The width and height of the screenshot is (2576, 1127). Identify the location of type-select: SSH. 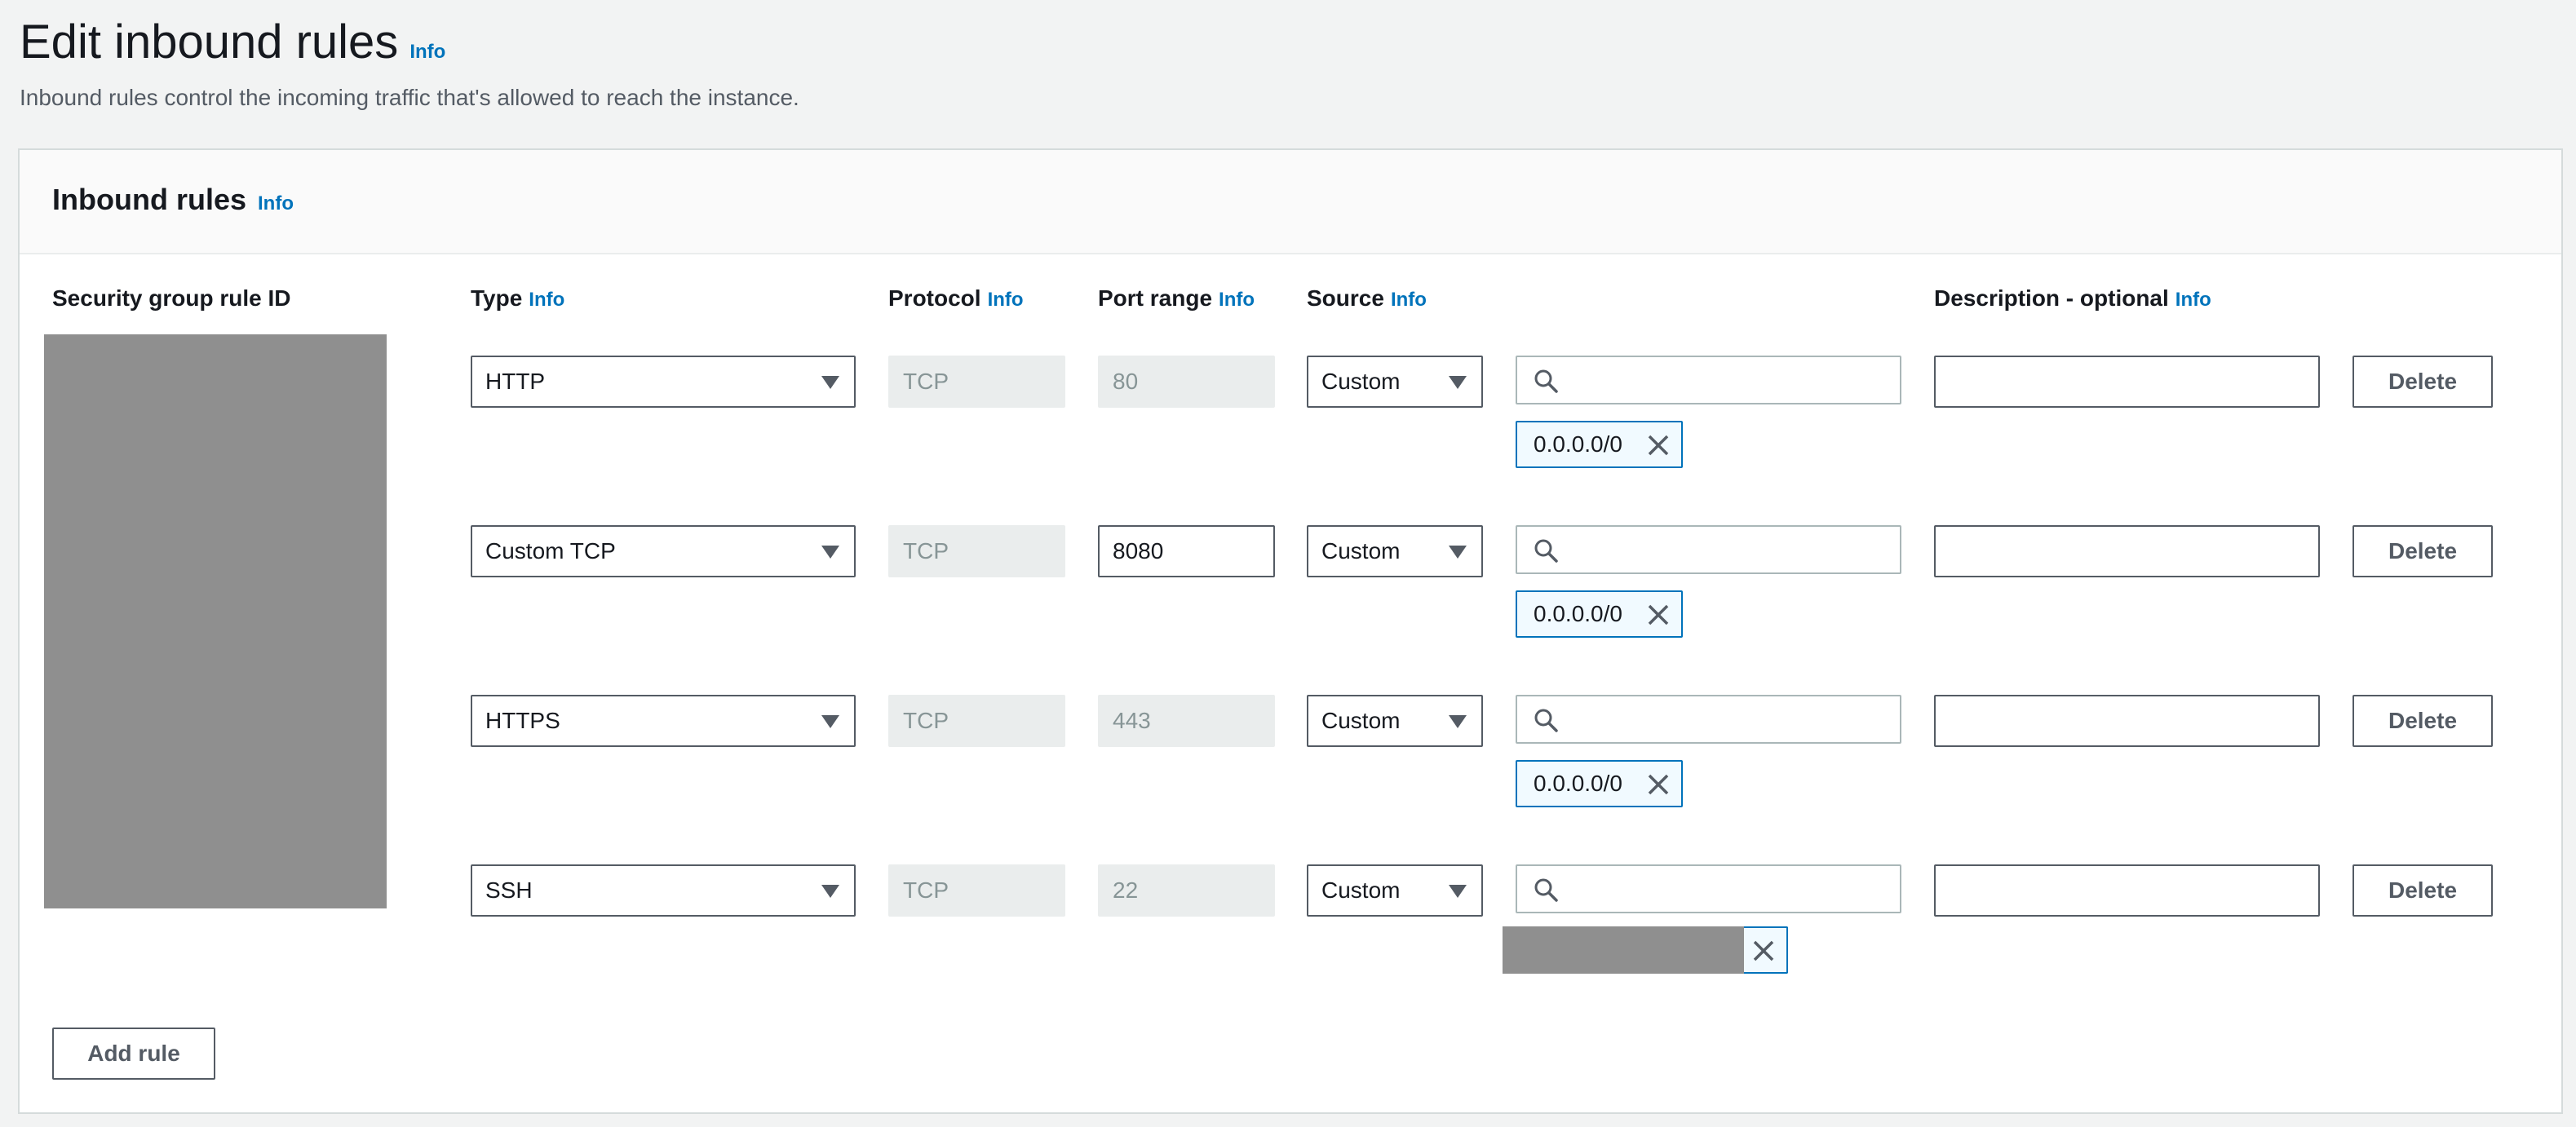
(663, 890).